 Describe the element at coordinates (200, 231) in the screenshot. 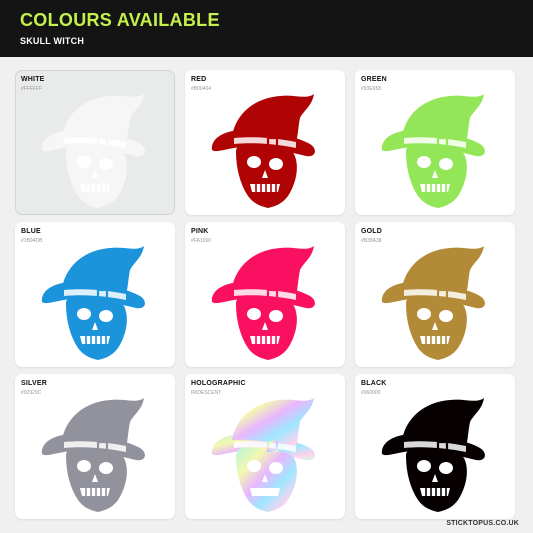

I see `colour-name: PINK` at that location.